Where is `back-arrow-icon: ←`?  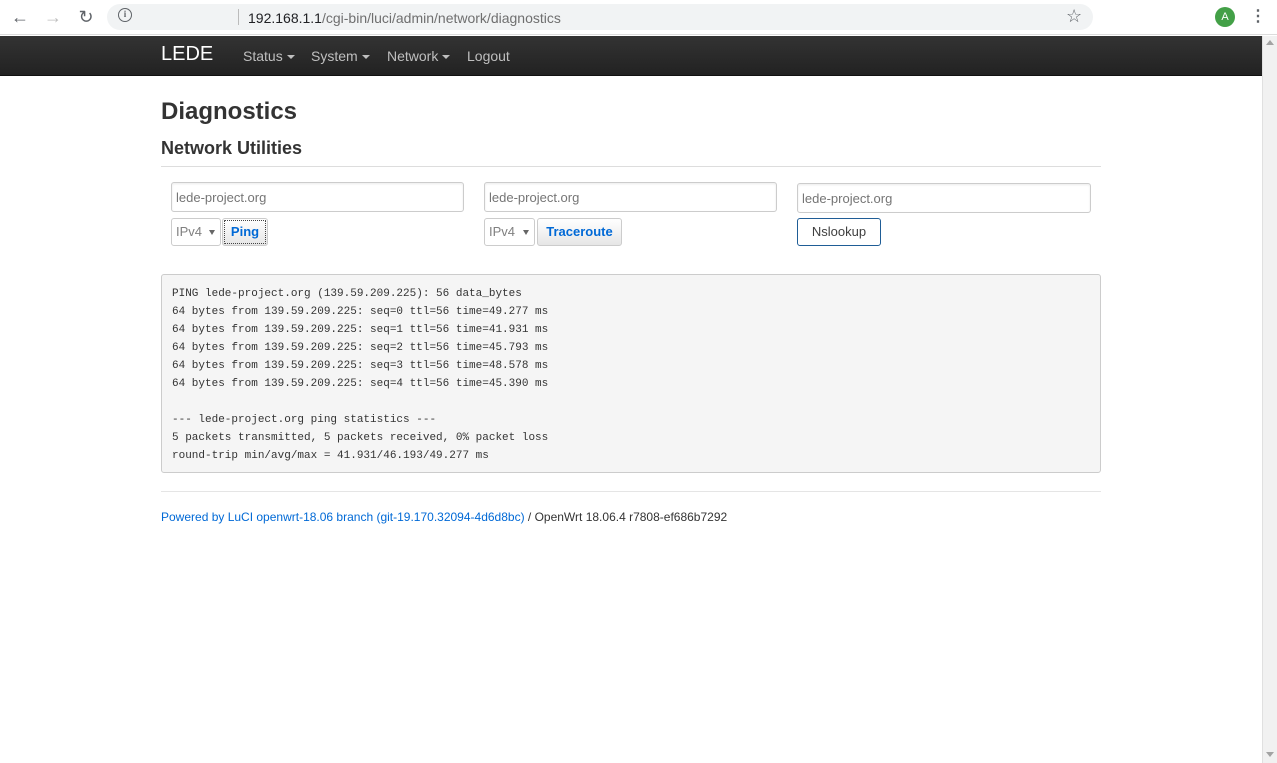 back-arrow-icon: ← is located at coordinates (20, 17).